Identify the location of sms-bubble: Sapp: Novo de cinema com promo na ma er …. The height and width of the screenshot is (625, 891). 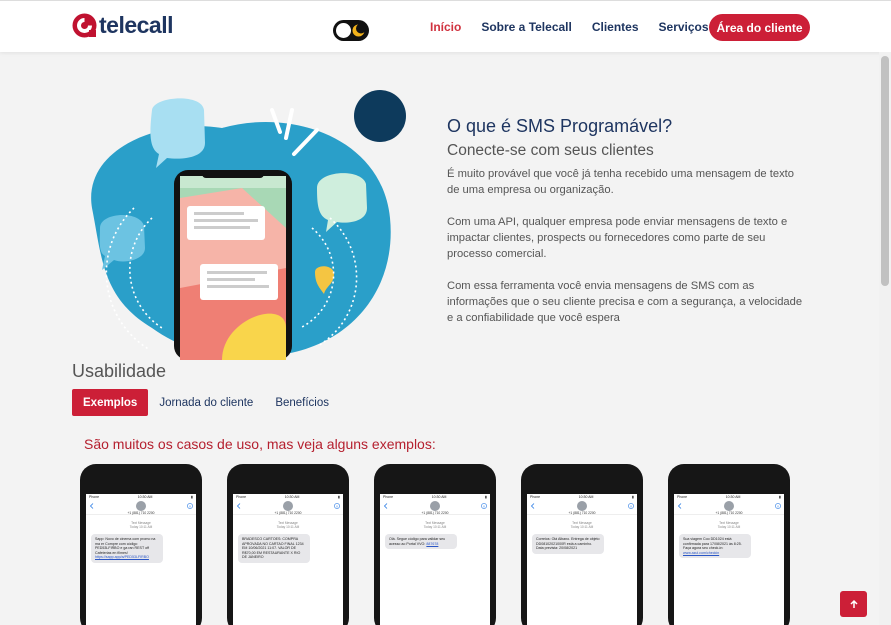
(127, 548).